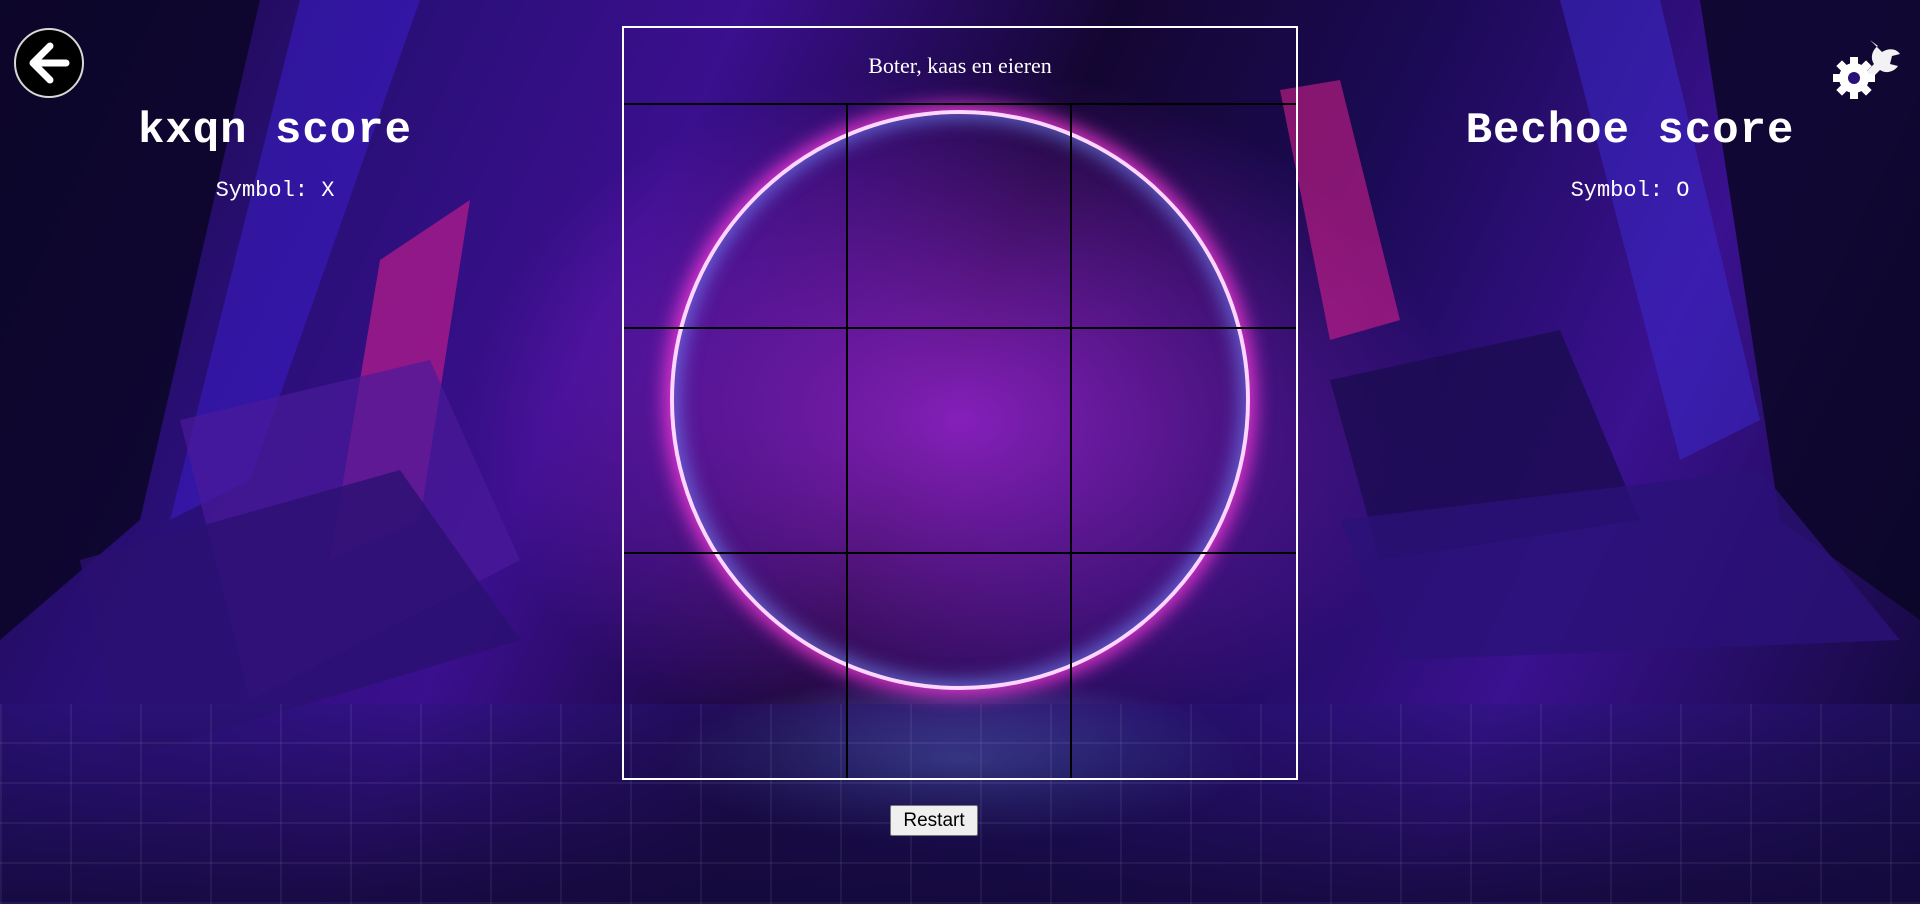 The image size is (1920, 904). I want to click on player2-score-title: Bechoe score, so click(1630, 131).